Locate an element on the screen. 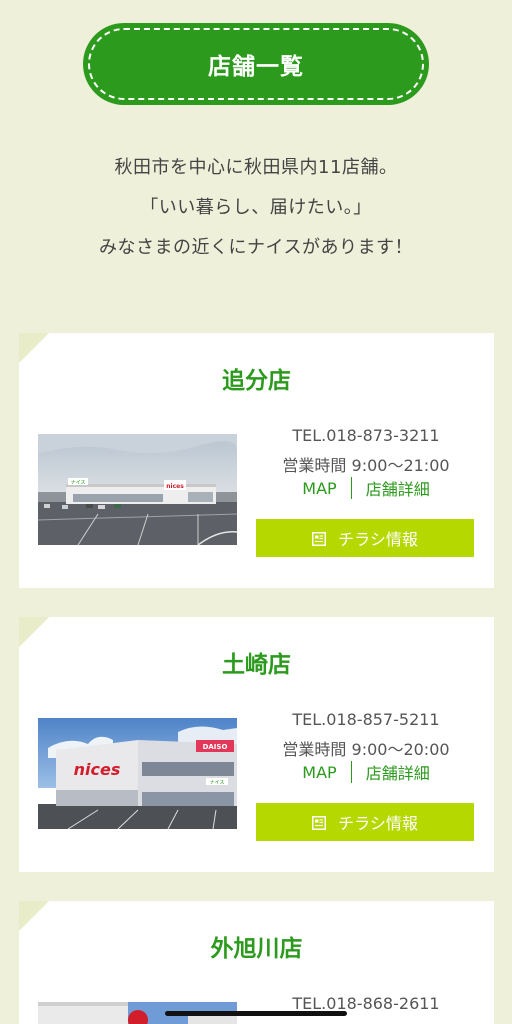 The image size is (512, 1024). store-hours: 営業時間 9:00～20:00 is located at coordinates (366, 749).